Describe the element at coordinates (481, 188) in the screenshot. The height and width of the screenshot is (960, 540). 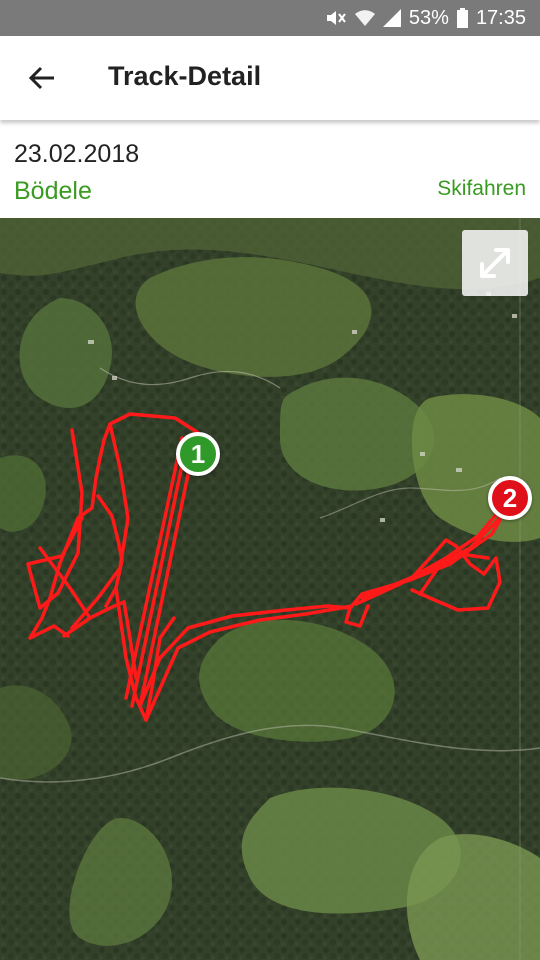
I see `track-activity: Skifahren` at that location.